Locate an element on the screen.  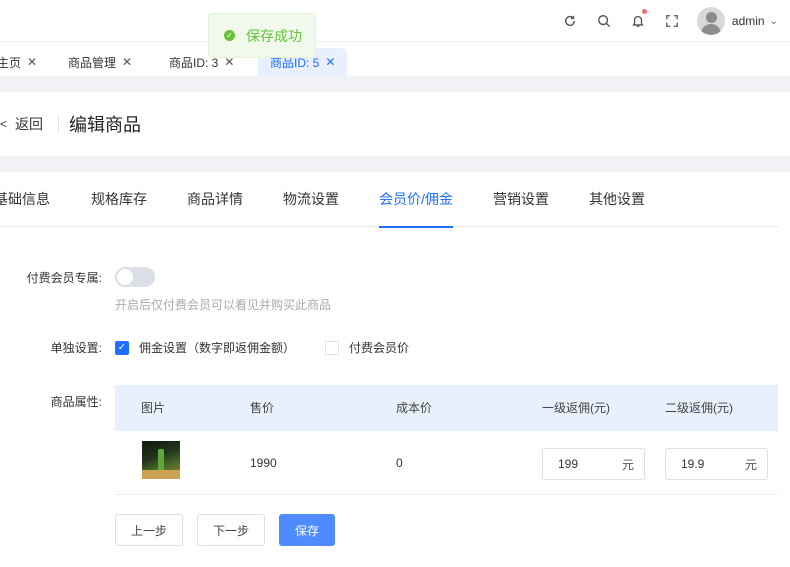
input-value: 19.9 is located at coordinates (693, 464).